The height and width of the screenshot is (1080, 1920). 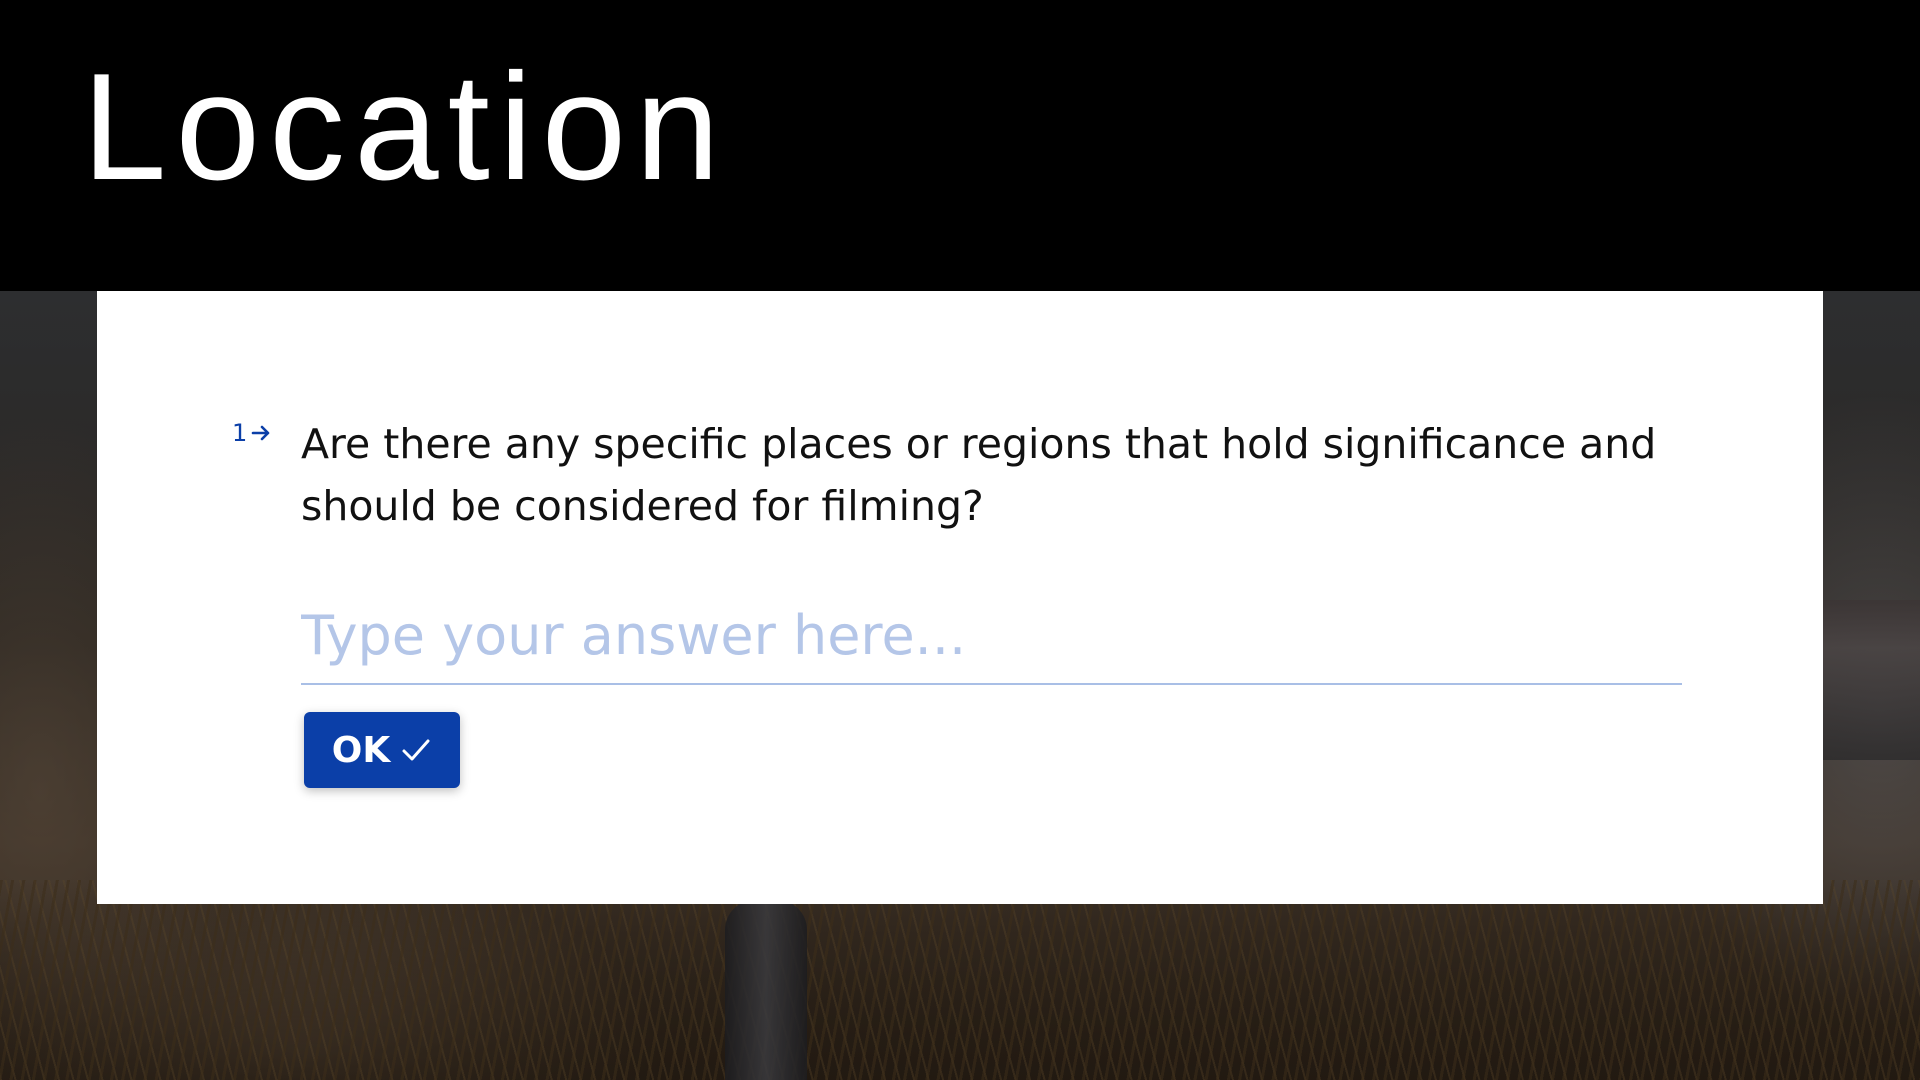 I want to click on page-title: Location, so click(x=405, y=127).